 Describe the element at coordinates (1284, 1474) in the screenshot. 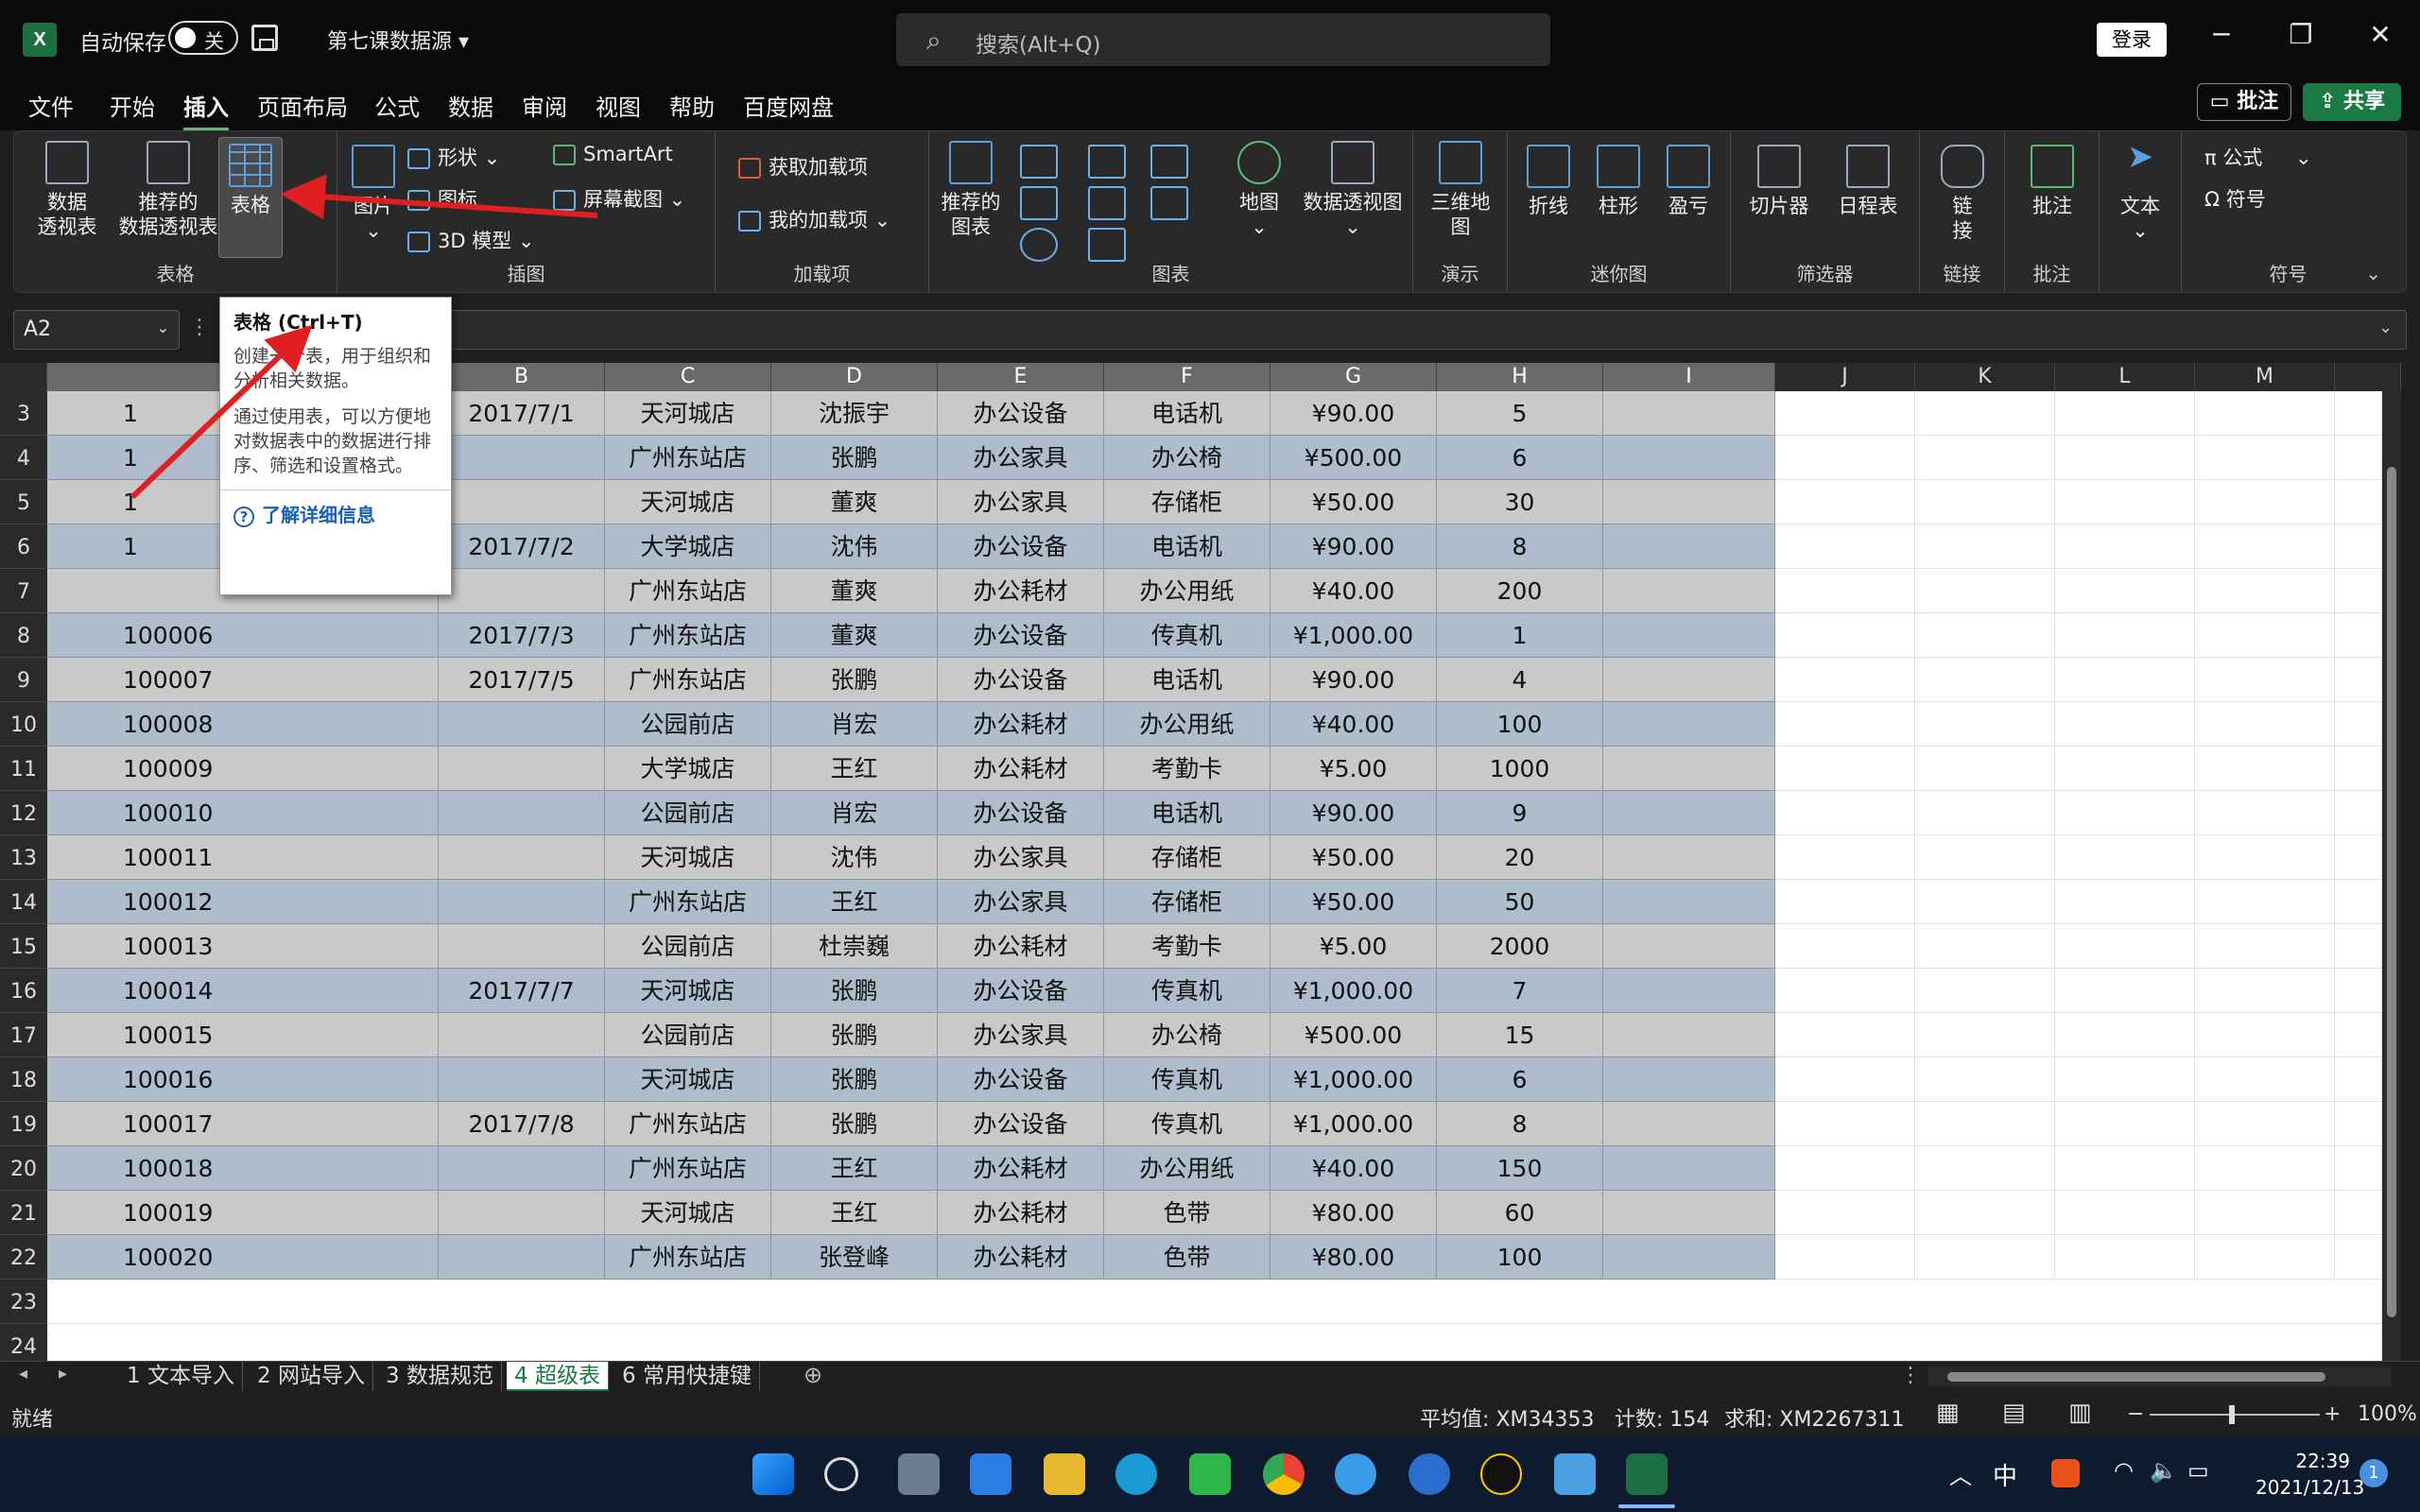

I see `chrome-icon` at that location.